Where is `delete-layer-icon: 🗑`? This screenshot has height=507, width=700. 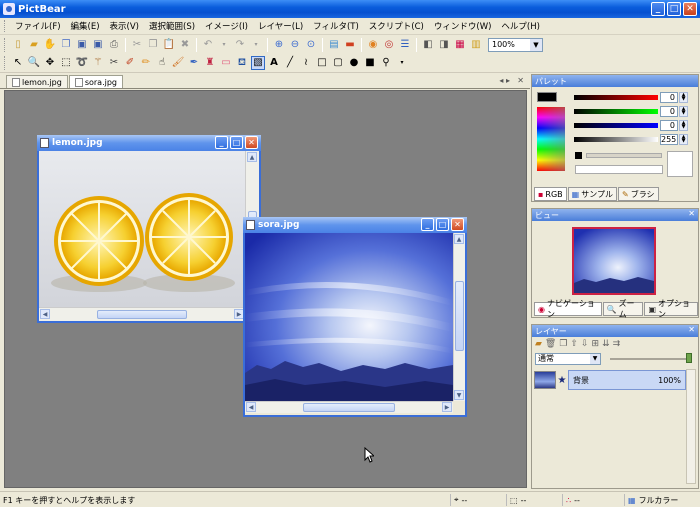
delete-layer-icon: 🗑 is located at coordinates (550, 345).